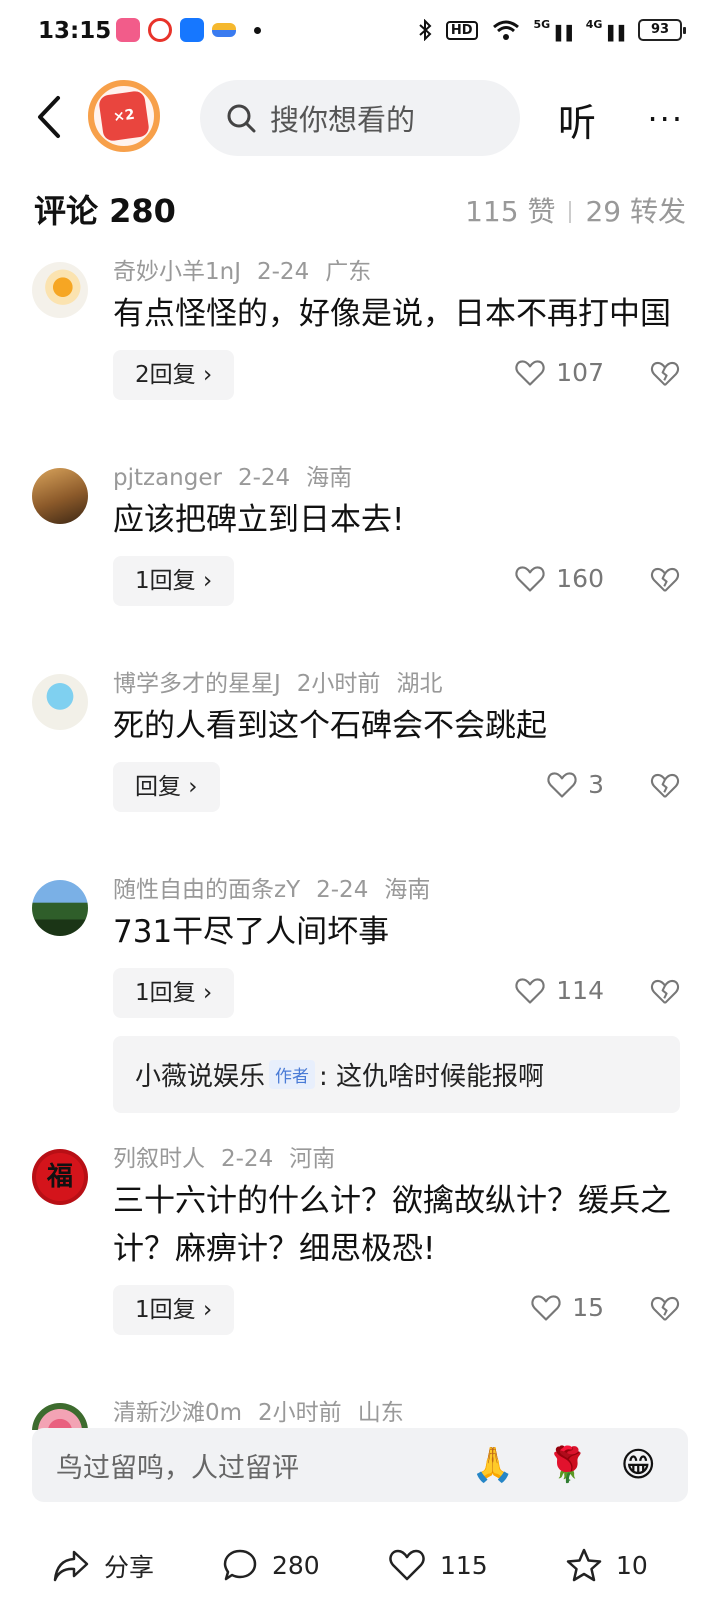 This screenshot has height=1612, width=720. I want to click on comment-meta: 随性自由的面条zY 2-24 海南, so click(396, 887).